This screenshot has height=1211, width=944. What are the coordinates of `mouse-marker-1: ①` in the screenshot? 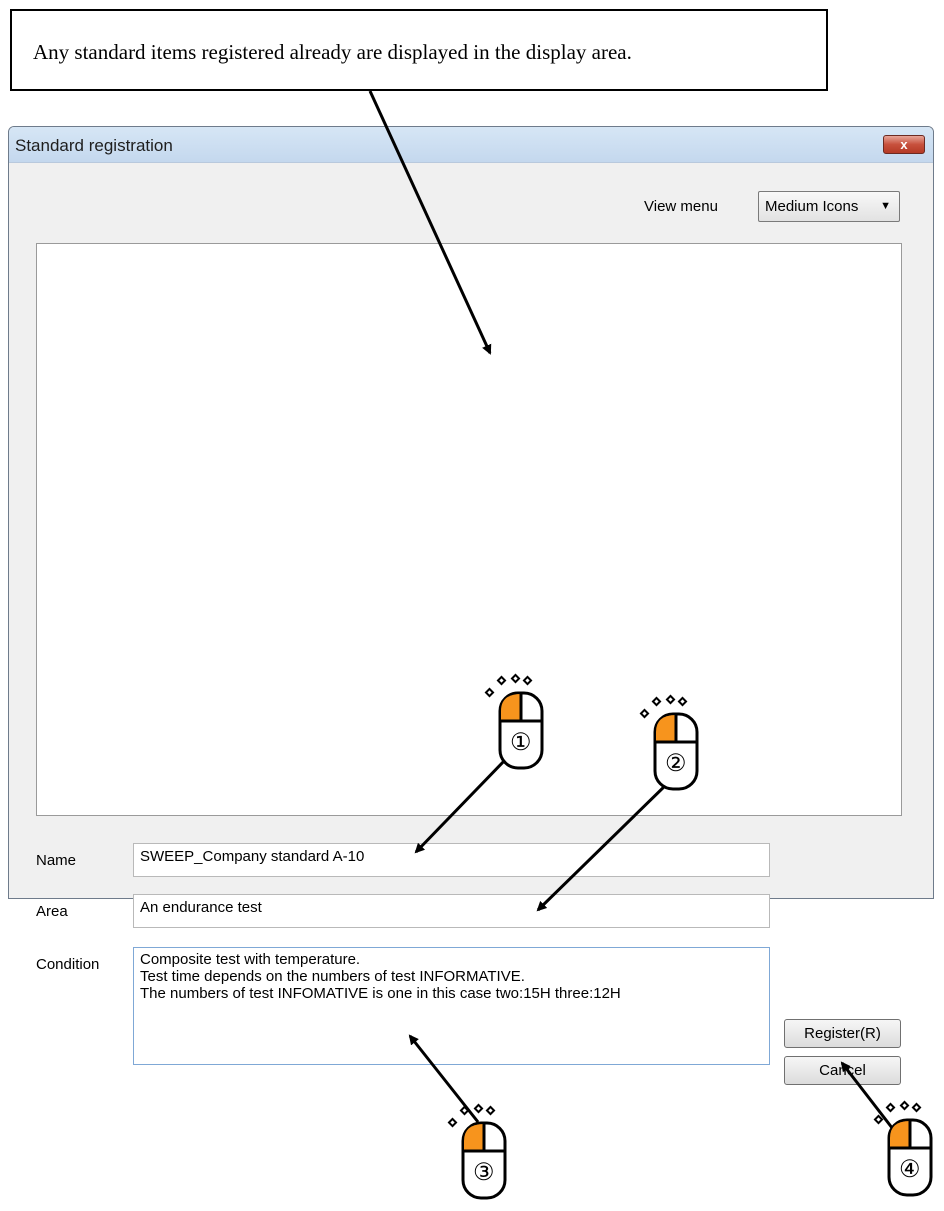 It's located at (515, 721).